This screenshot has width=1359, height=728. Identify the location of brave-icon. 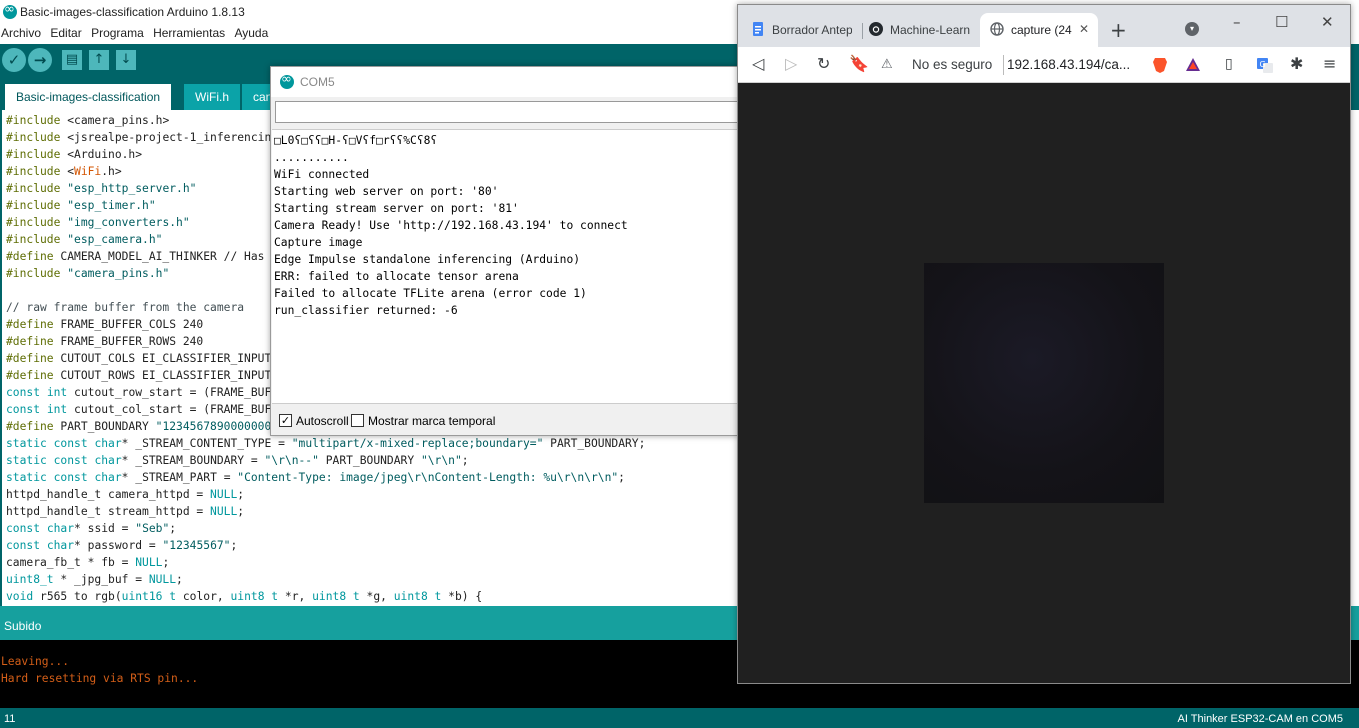
(1160, 65).